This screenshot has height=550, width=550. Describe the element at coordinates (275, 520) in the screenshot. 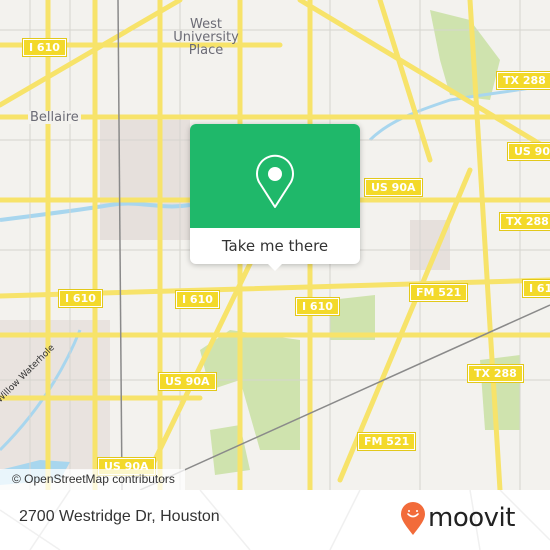

I see `footer: 2700 Westridge Dr, Houston moovit` at that location.